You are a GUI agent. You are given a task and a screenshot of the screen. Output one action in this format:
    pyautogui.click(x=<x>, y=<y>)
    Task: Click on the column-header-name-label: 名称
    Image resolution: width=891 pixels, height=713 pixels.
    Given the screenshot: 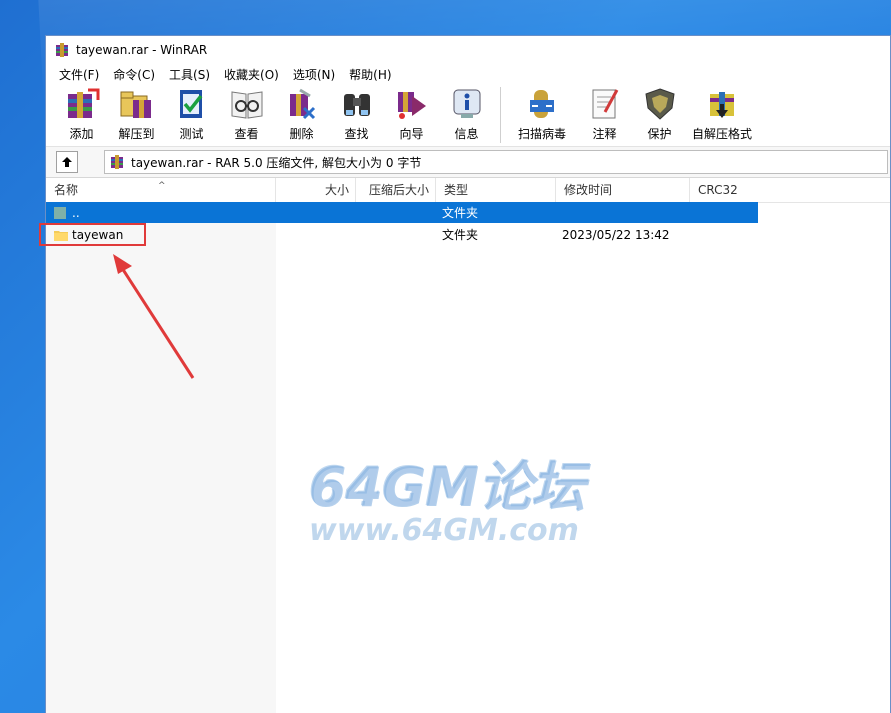 What is the action you would take?
    pyautogui.click(x=66, y=190)
    